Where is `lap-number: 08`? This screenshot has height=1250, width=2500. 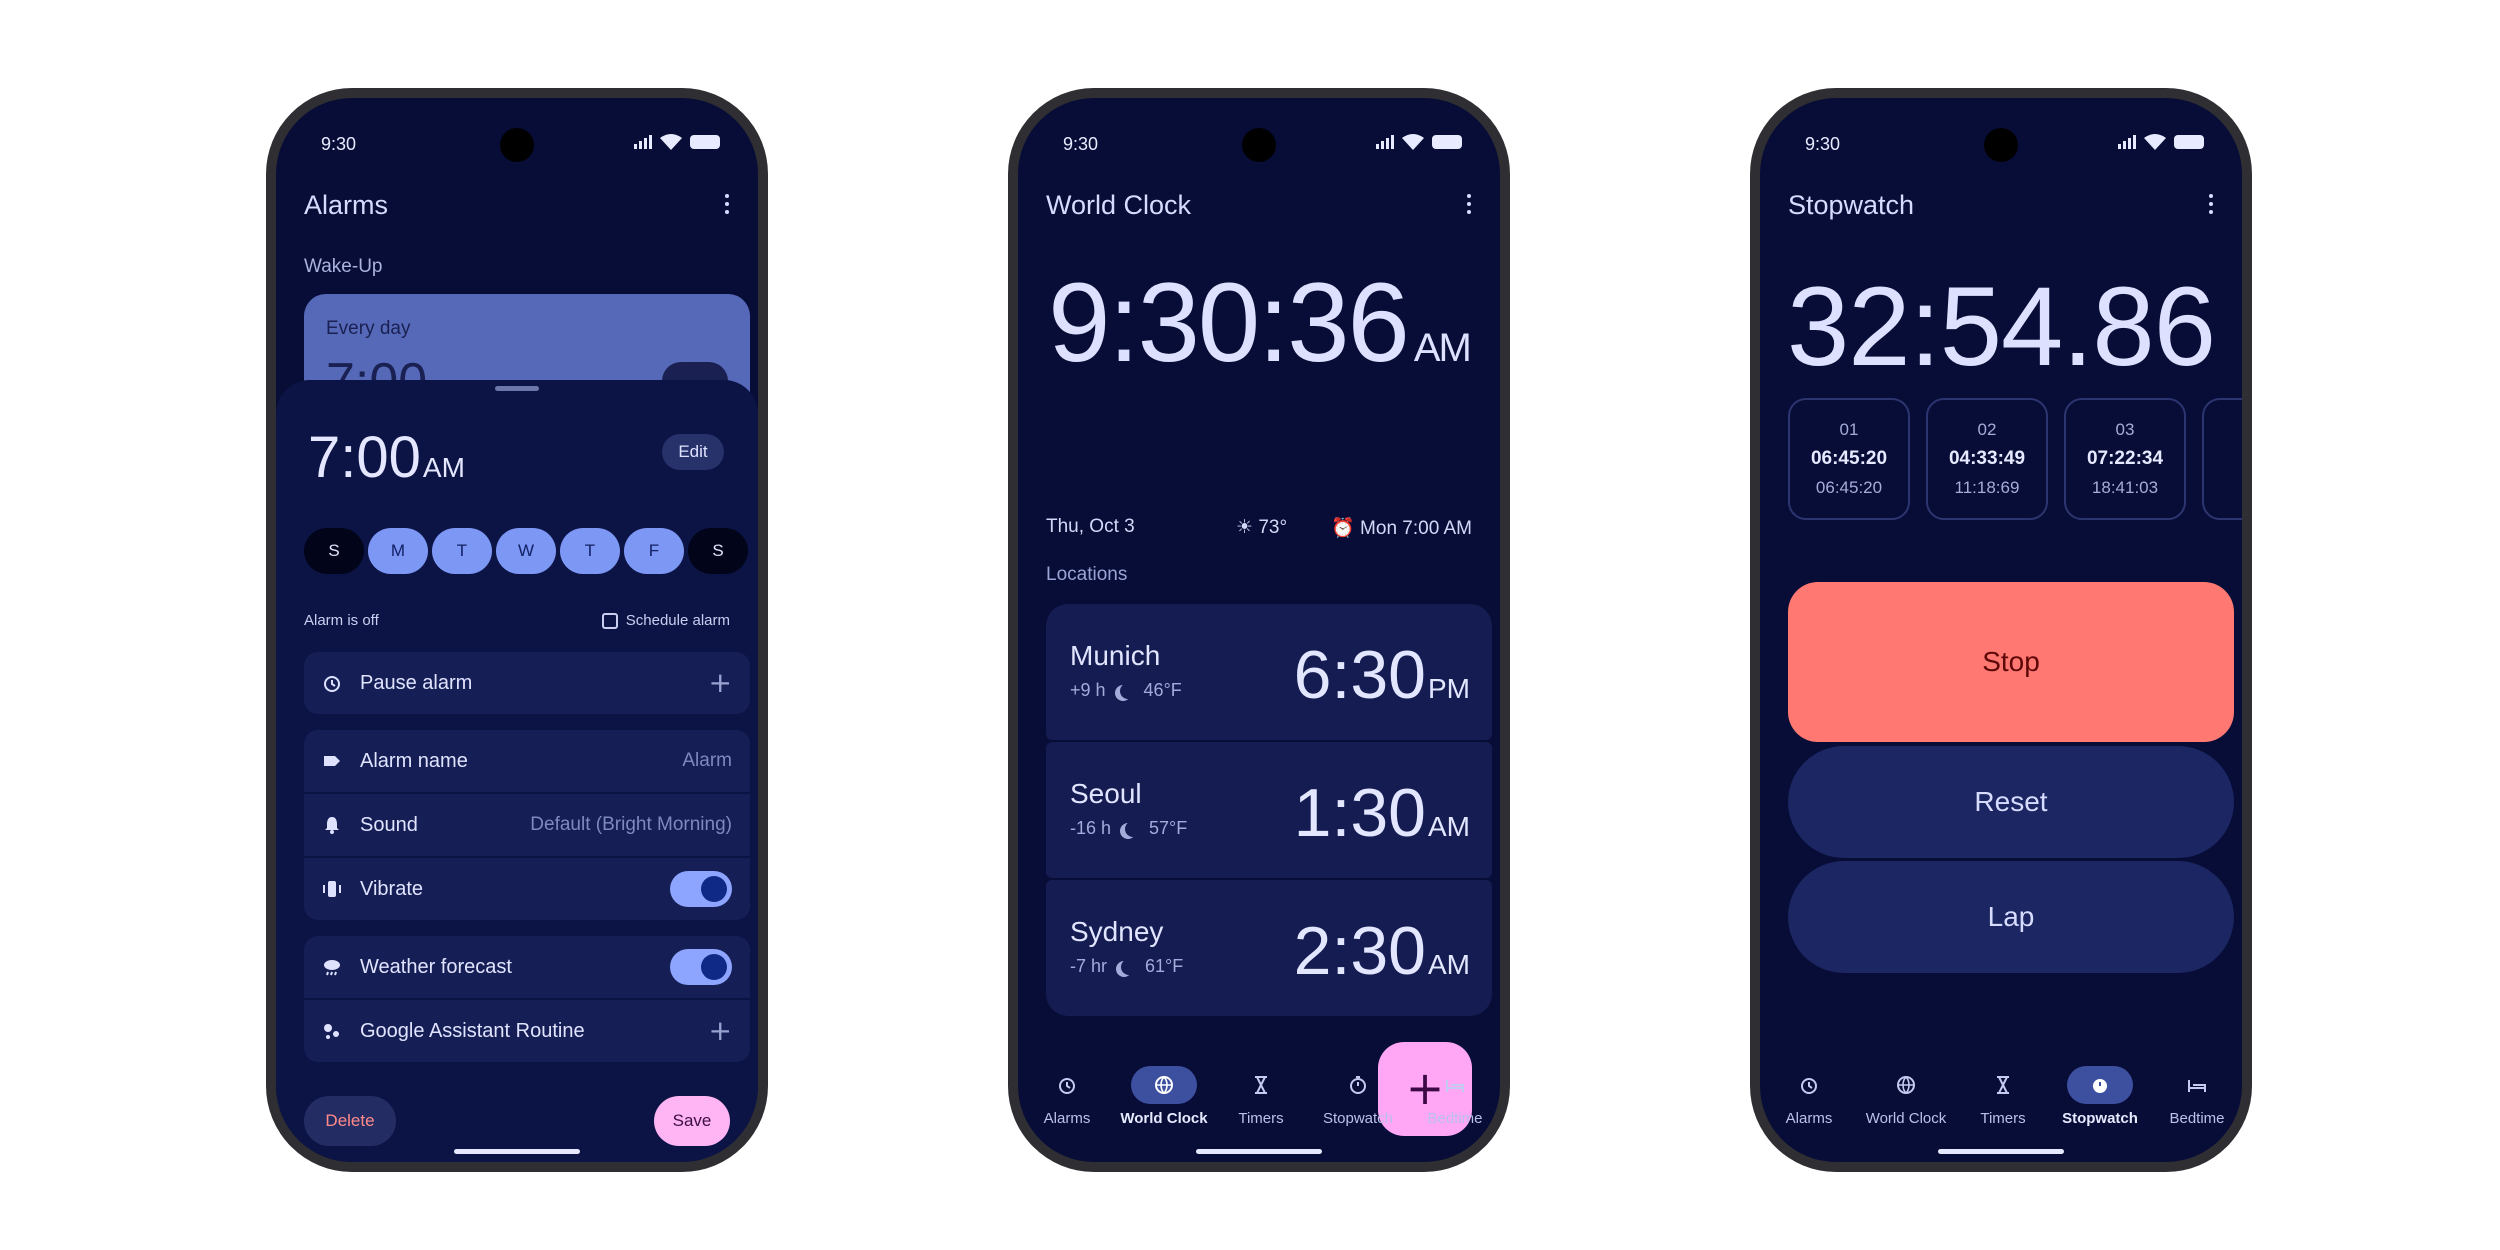 lap-number: 08 is located at coordinates (2223, 430).